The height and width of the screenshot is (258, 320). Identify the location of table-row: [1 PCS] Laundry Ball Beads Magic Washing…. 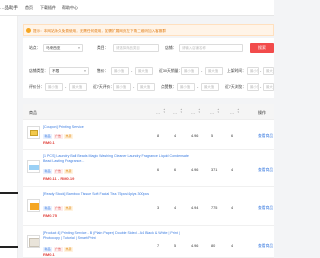
(148, 169).